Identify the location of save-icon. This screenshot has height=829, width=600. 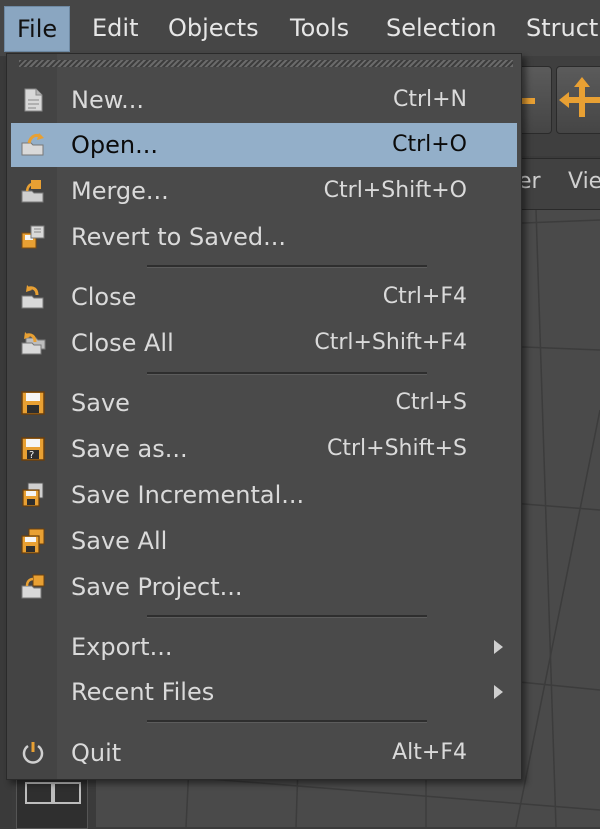
(33, 403).